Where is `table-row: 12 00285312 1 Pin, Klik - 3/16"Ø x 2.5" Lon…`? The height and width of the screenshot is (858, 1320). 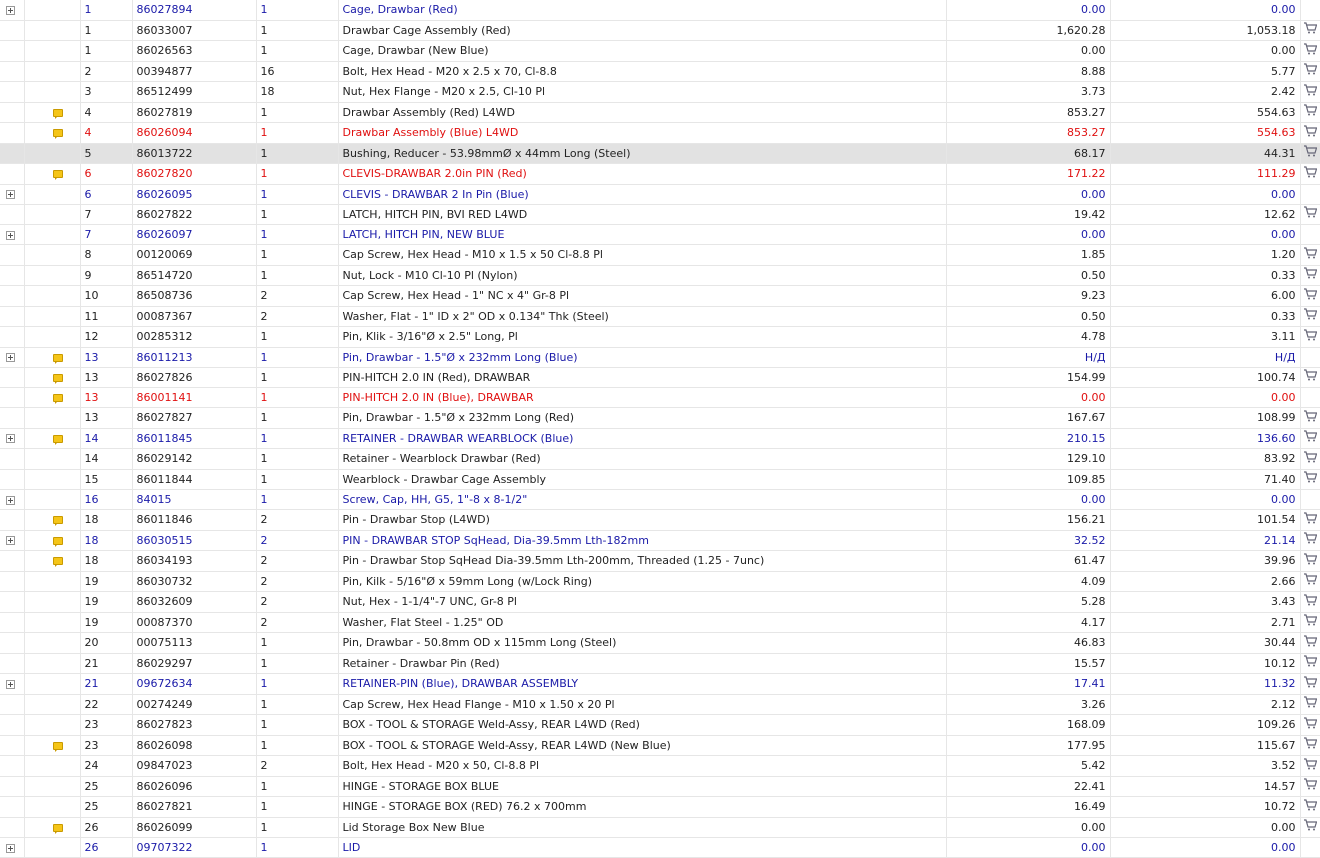 table-row: 12 00285312 1 Pin, Klik - 3/16"Ø x 2.5" Lon… is located at coordinates (660, 337).